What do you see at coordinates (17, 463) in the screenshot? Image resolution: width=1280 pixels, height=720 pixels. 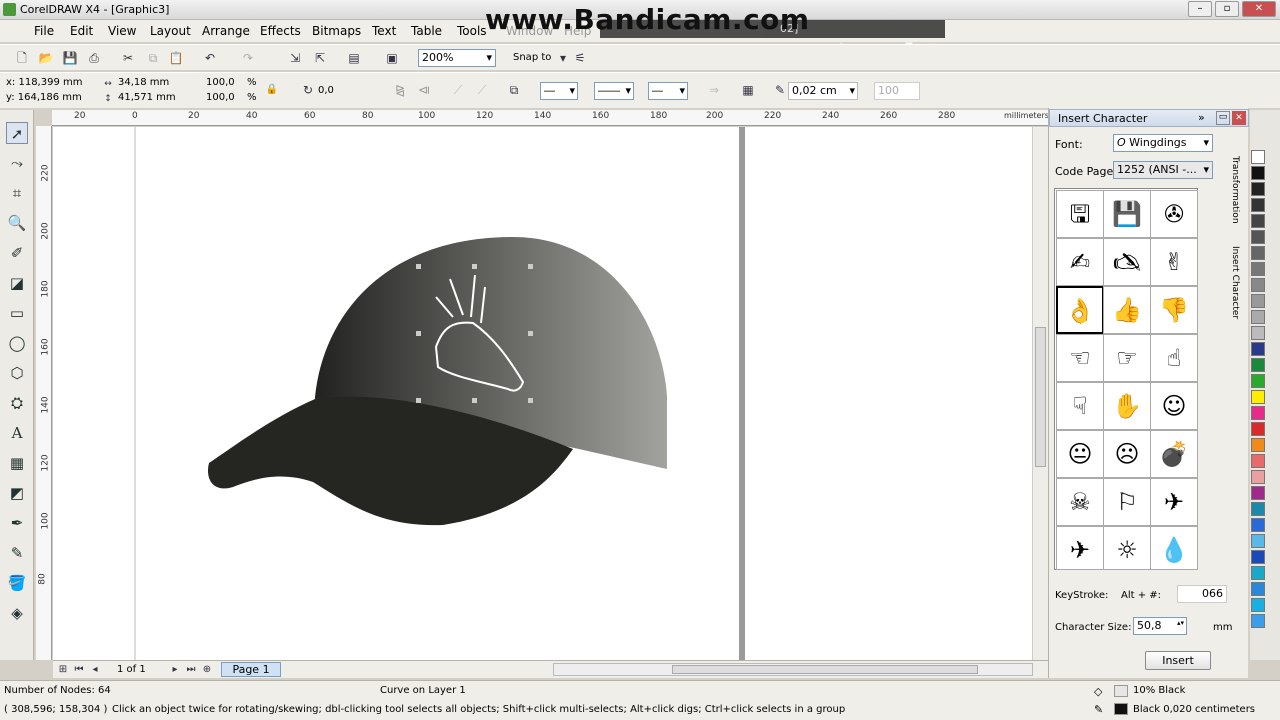 I see `table-tool-icon: ▦` at bounding box center [17, 463].